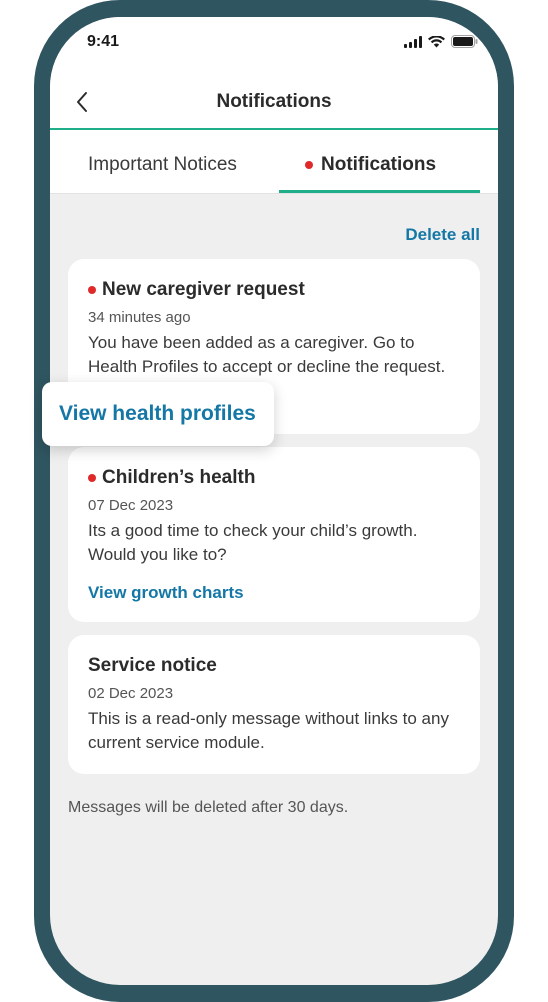 The image size is (548, 1002). Describe the element at coordinates (166, 593) in the screenshot. I see `view-growth-charts-link: View growth charts` at that location.